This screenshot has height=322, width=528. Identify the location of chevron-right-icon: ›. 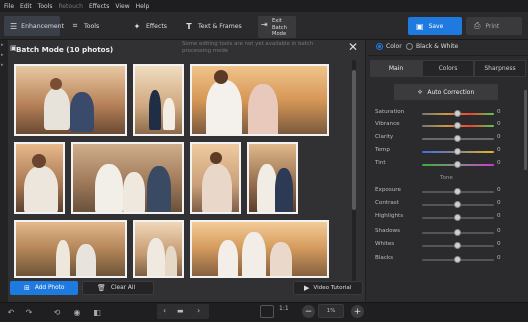
(198, 310).